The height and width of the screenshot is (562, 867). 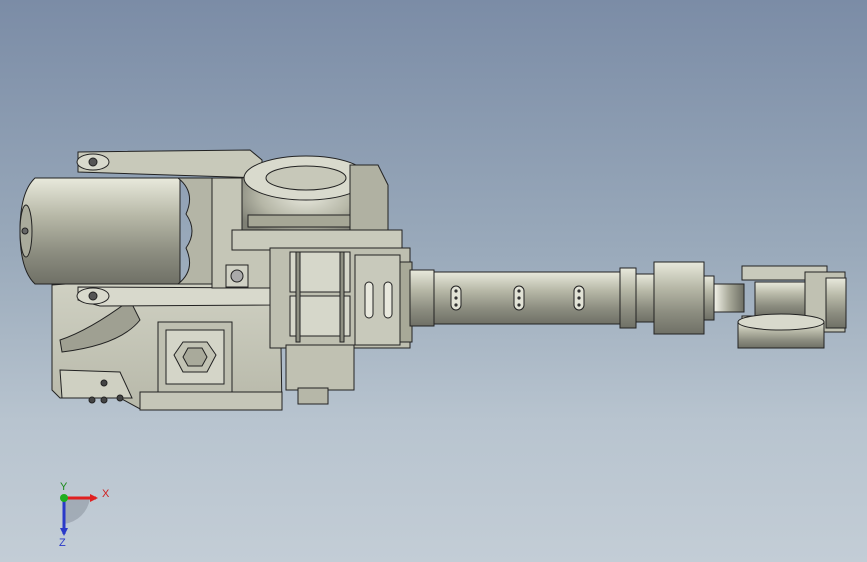 What do you see at coordinates (85, 513) in the screenshot?
I see `orientation-triad: X Y Z` at bounding box center [85, 513].